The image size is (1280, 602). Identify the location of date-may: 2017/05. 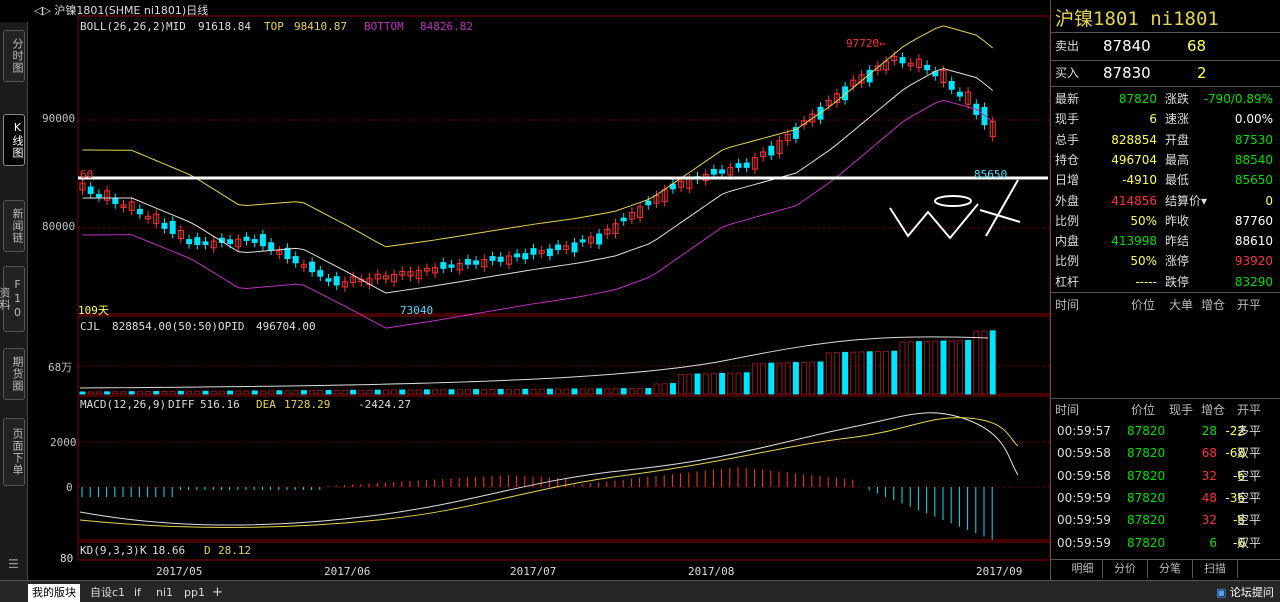
(179, 571).